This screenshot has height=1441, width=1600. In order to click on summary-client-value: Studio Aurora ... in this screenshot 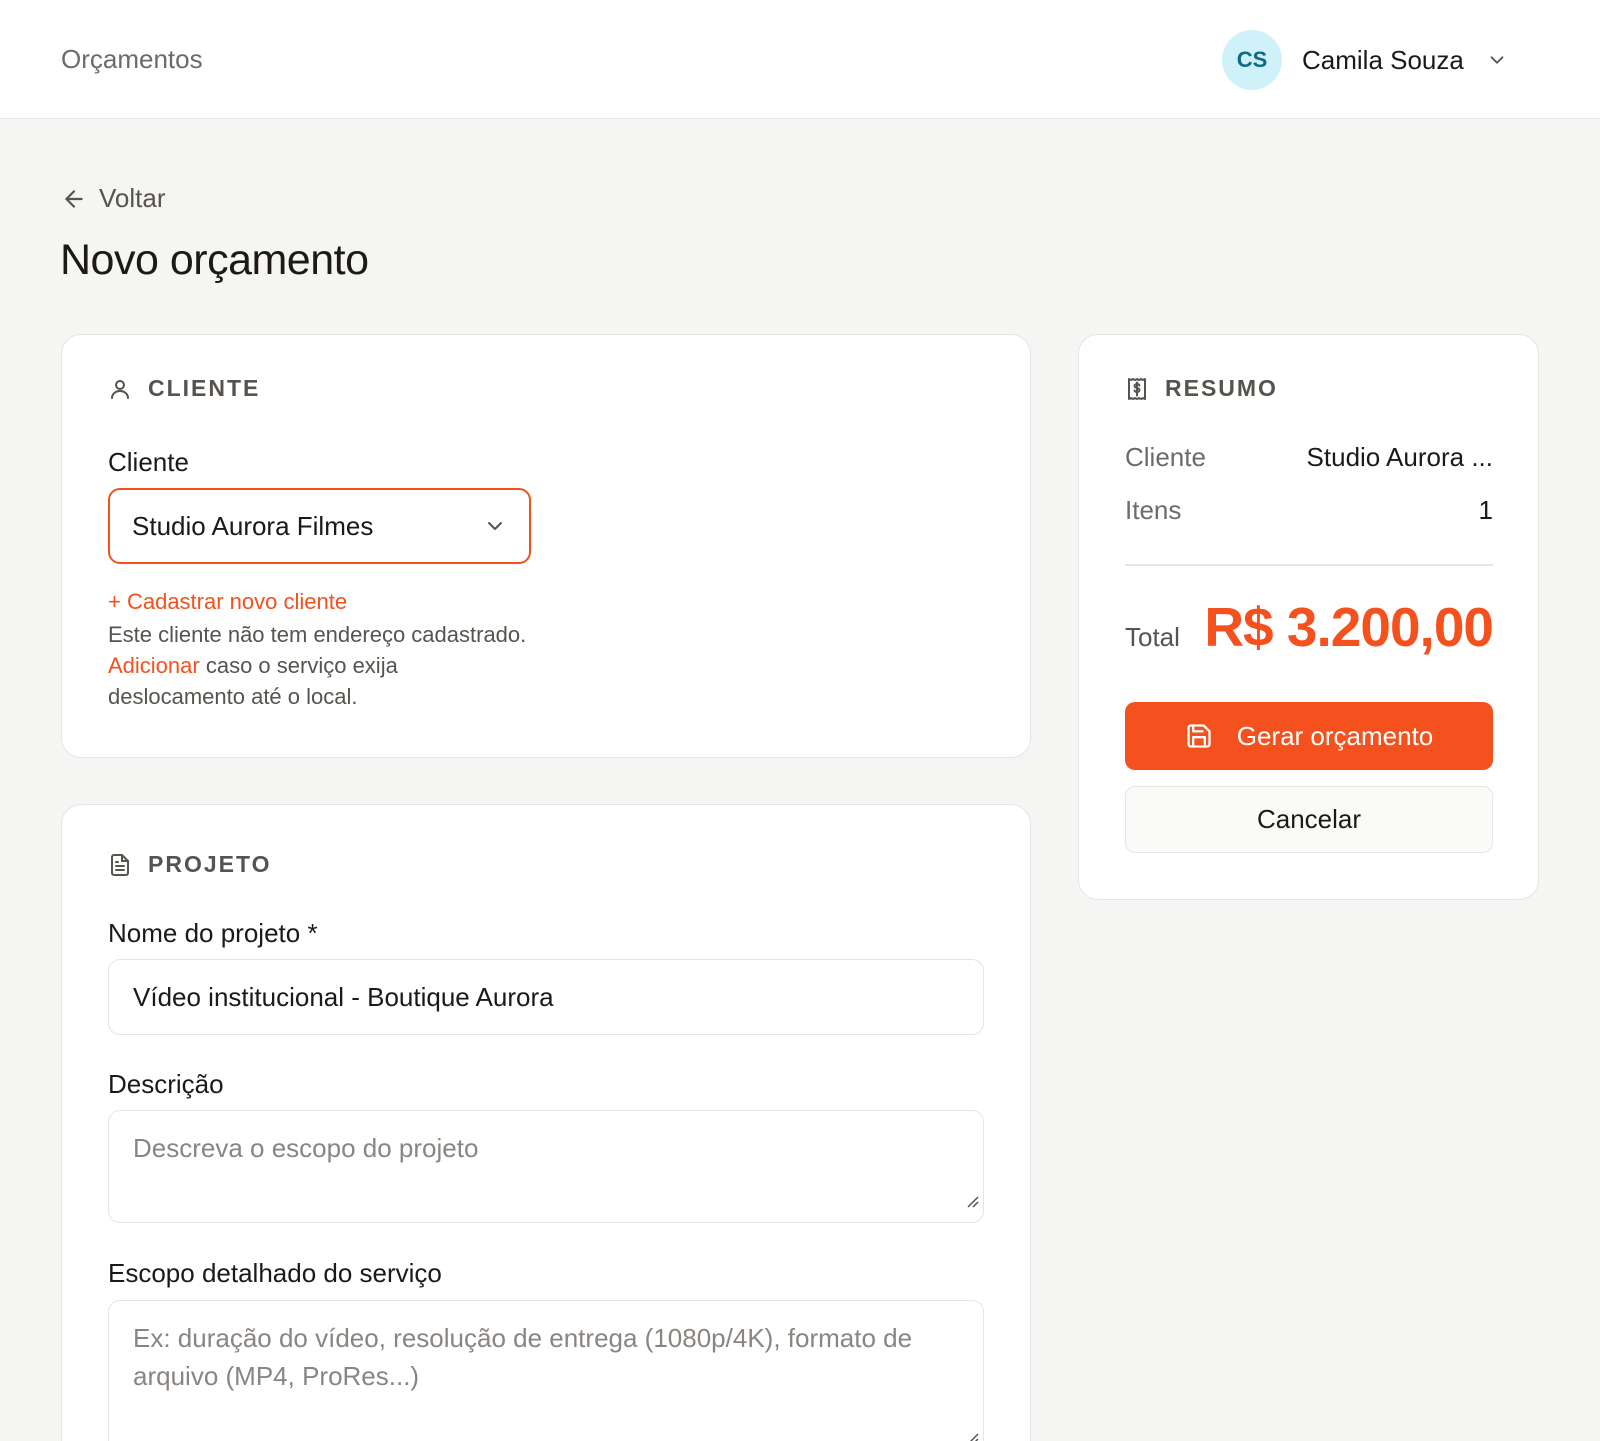, I will do `click(1399, 457)`.